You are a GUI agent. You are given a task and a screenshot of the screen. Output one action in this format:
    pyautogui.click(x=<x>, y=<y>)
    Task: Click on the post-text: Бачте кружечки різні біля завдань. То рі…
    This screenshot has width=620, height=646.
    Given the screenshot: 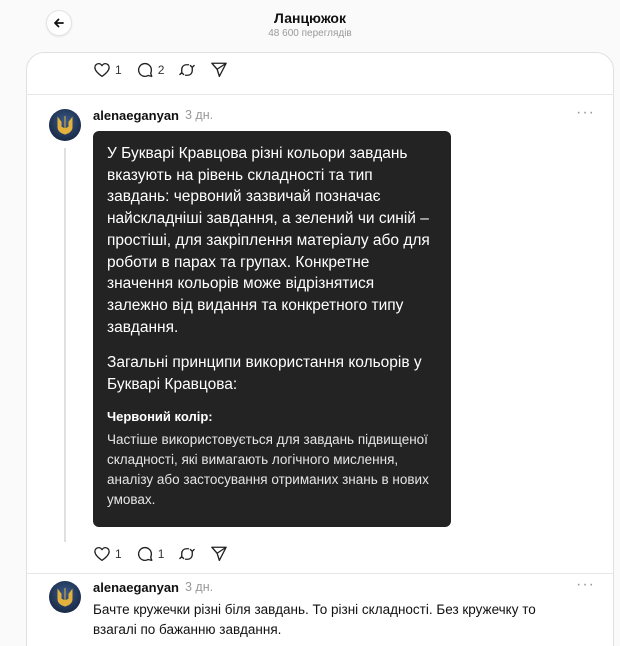 What is the action you would take?
    pyautogui.click(x=314, y=619)
    